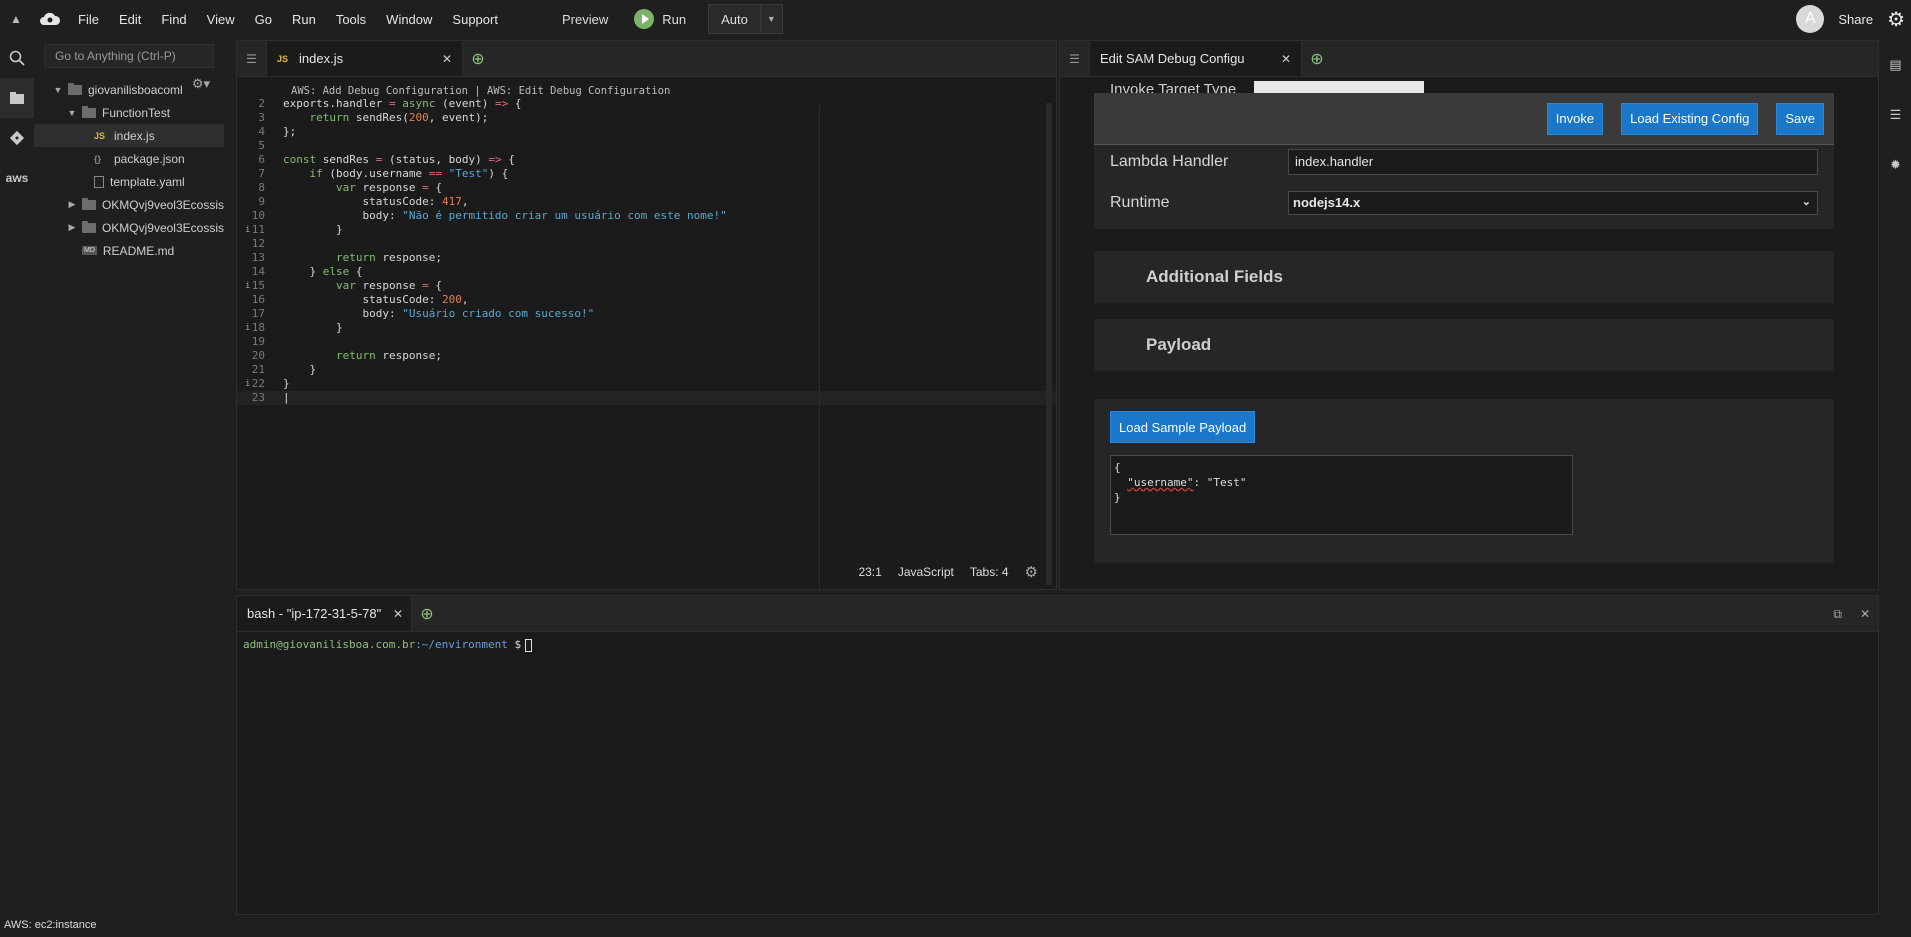 This screenshot has width=1911, height=937. Describe the element at coordinates (149, 158) in the screenshot. I see `tree-item-label: package.json` at that location.